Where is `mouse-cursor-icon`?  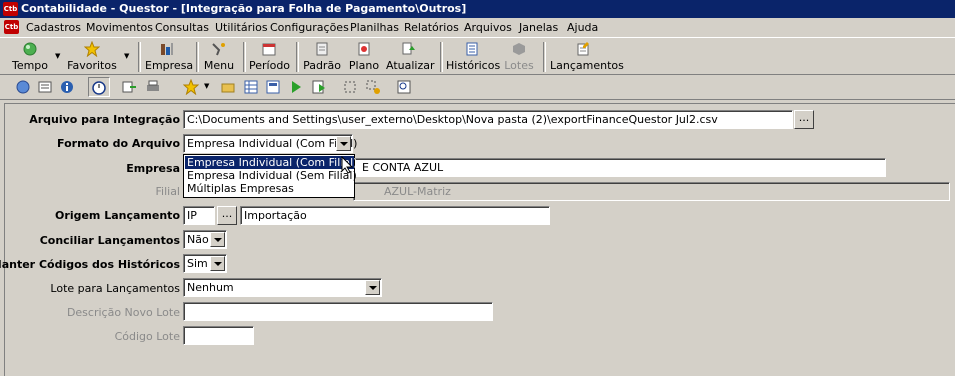
mouse-cursor-icon is located at coordinates (347, 165).